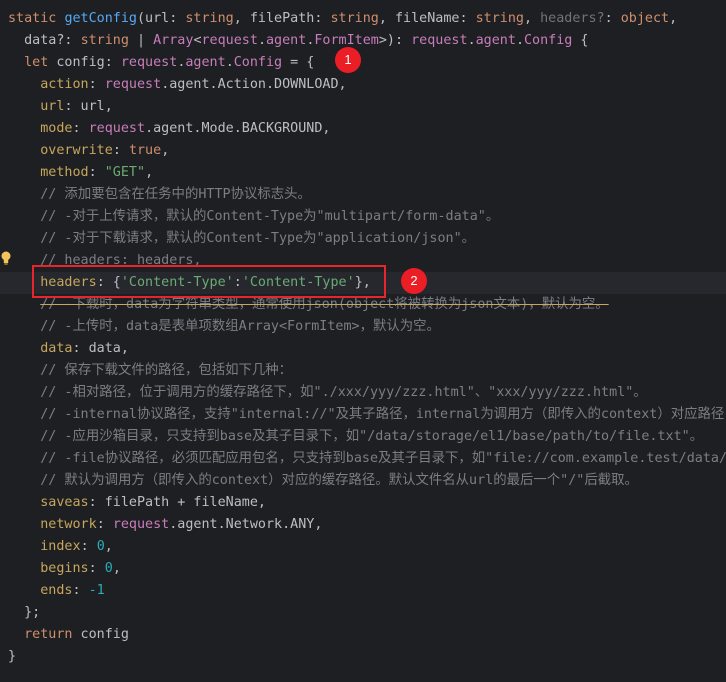 Image resolution: width=726 pixels, height=682 pixels. Describe the element at coordinates (169, 129) in the screenshot. I see `code-line-6: mode: request.agent.Mode.BACKGROUND,` at that location.